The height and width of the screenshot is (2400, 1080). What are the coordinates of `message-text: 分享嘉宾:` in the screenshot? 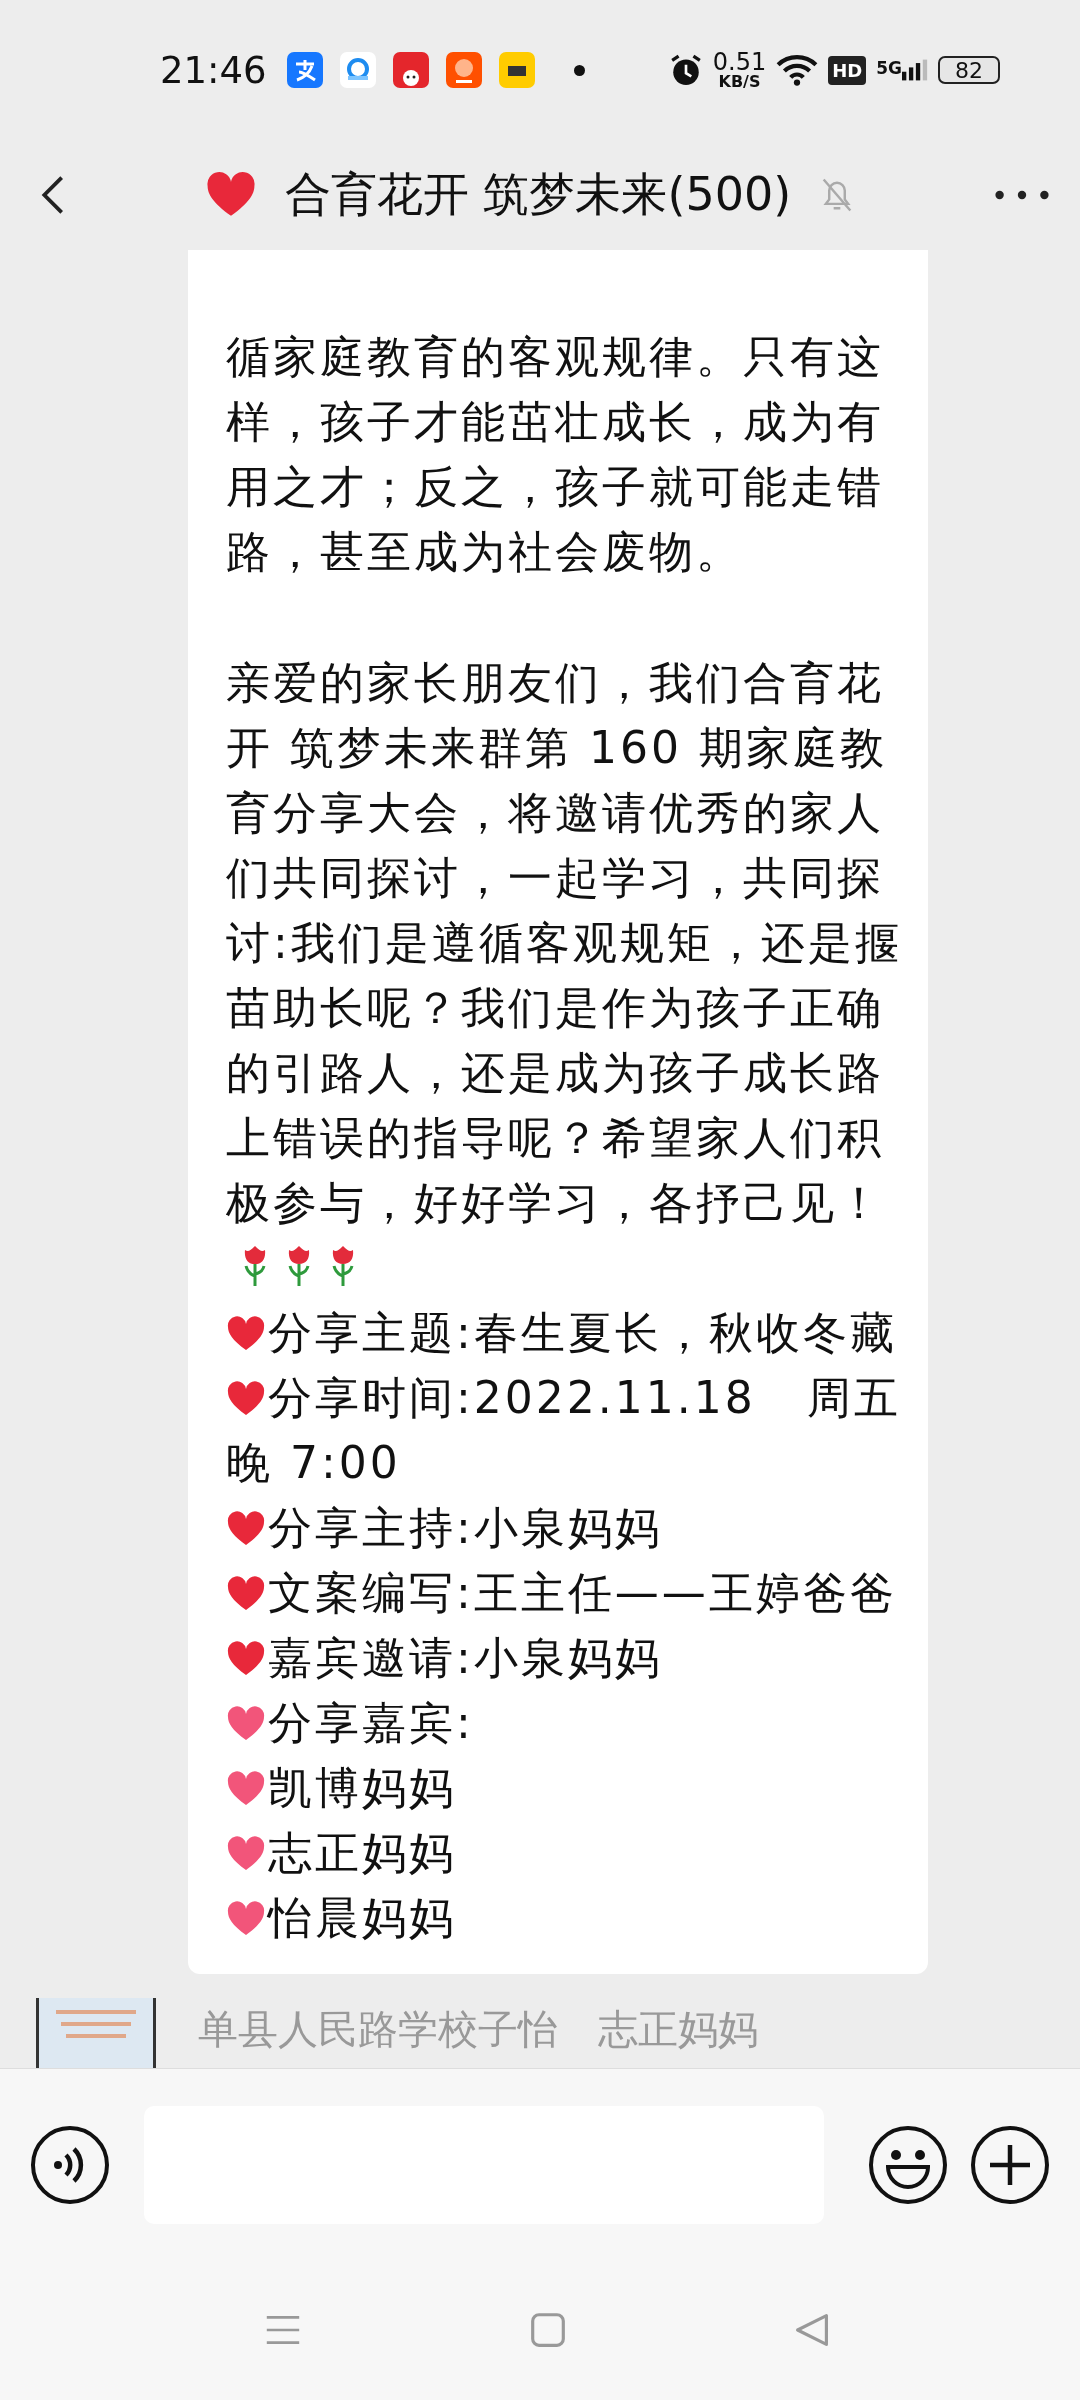 It's located at (371, 1722).